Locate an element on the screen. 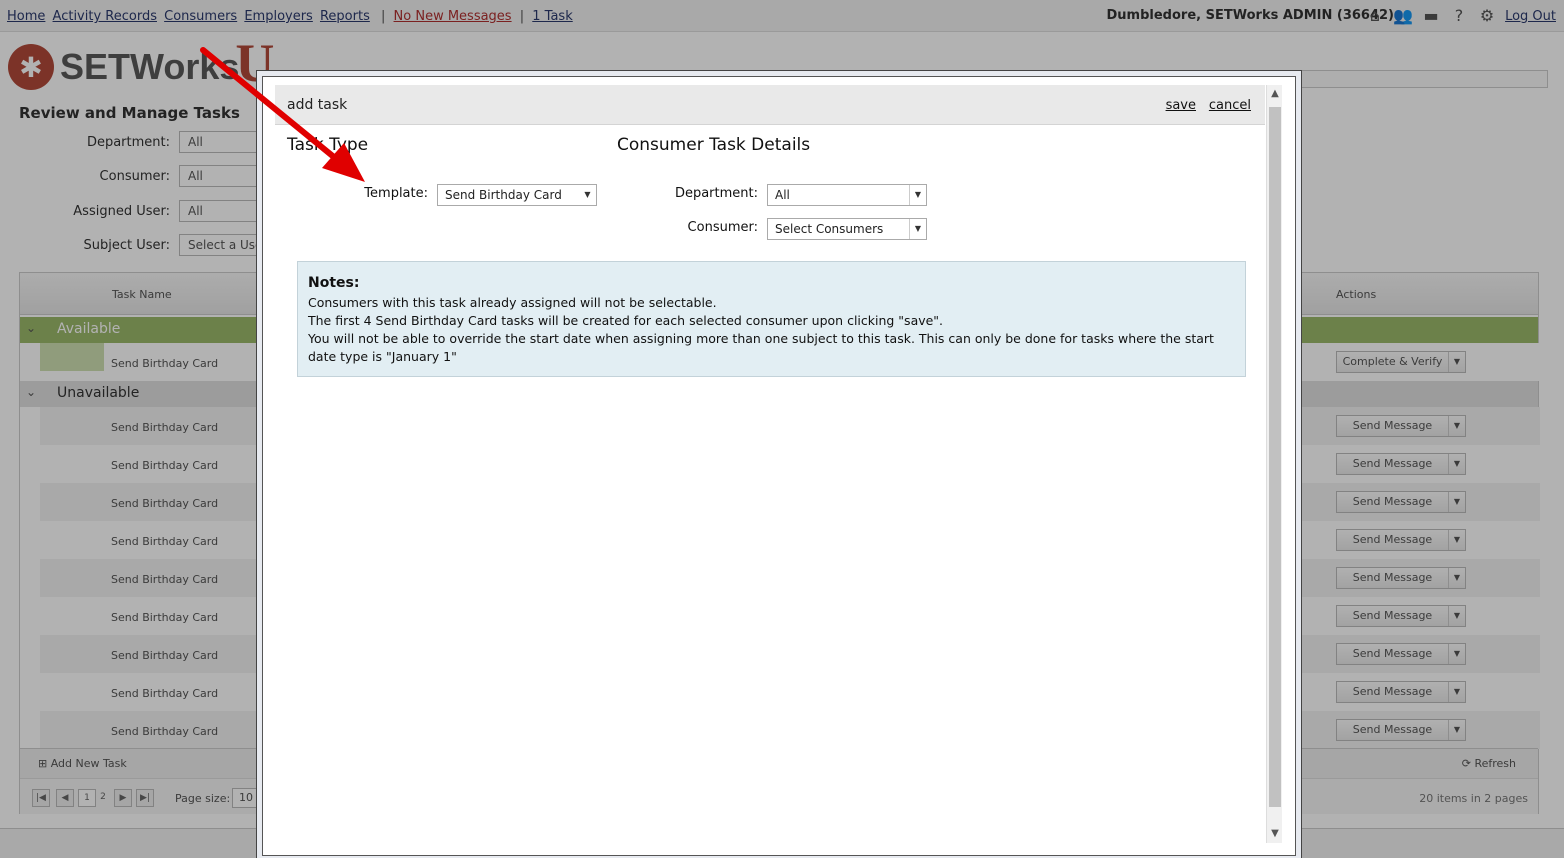  notes-title: Notes: is located at coordinates (334, 283).